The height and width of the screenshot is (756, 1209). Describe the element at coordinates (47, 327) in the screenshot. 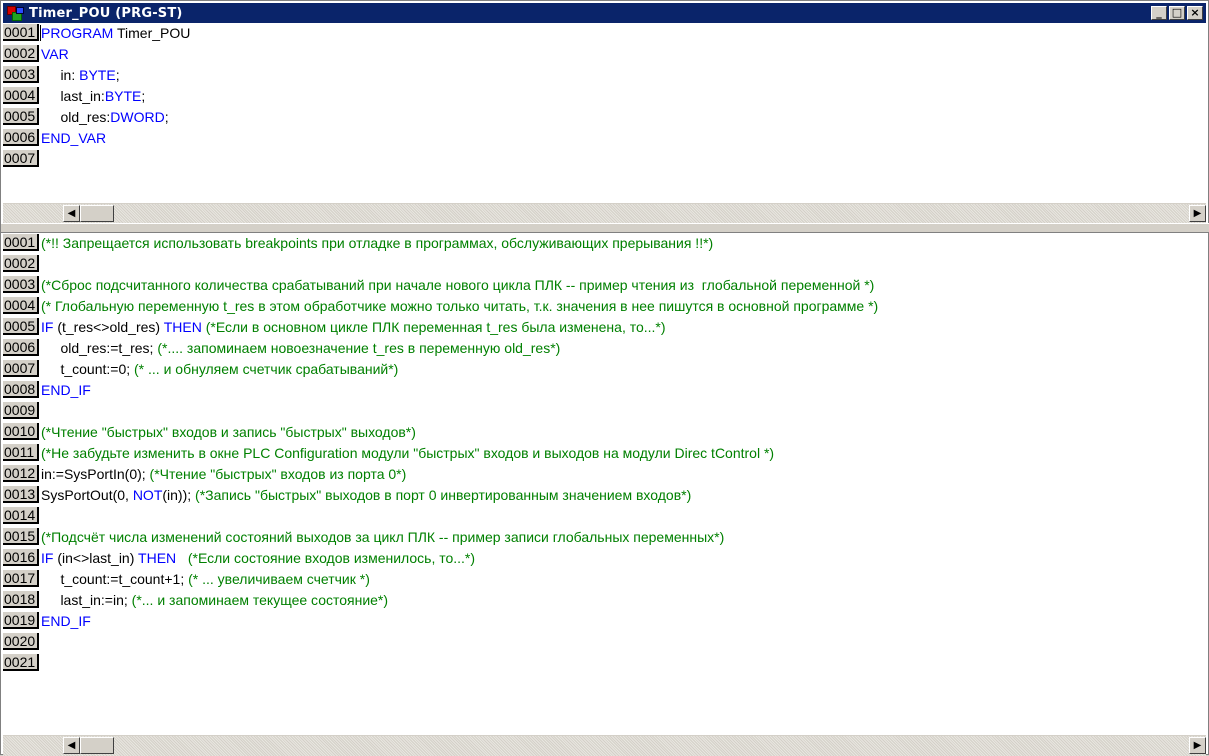

I see `keyword-token: IF` at that location.